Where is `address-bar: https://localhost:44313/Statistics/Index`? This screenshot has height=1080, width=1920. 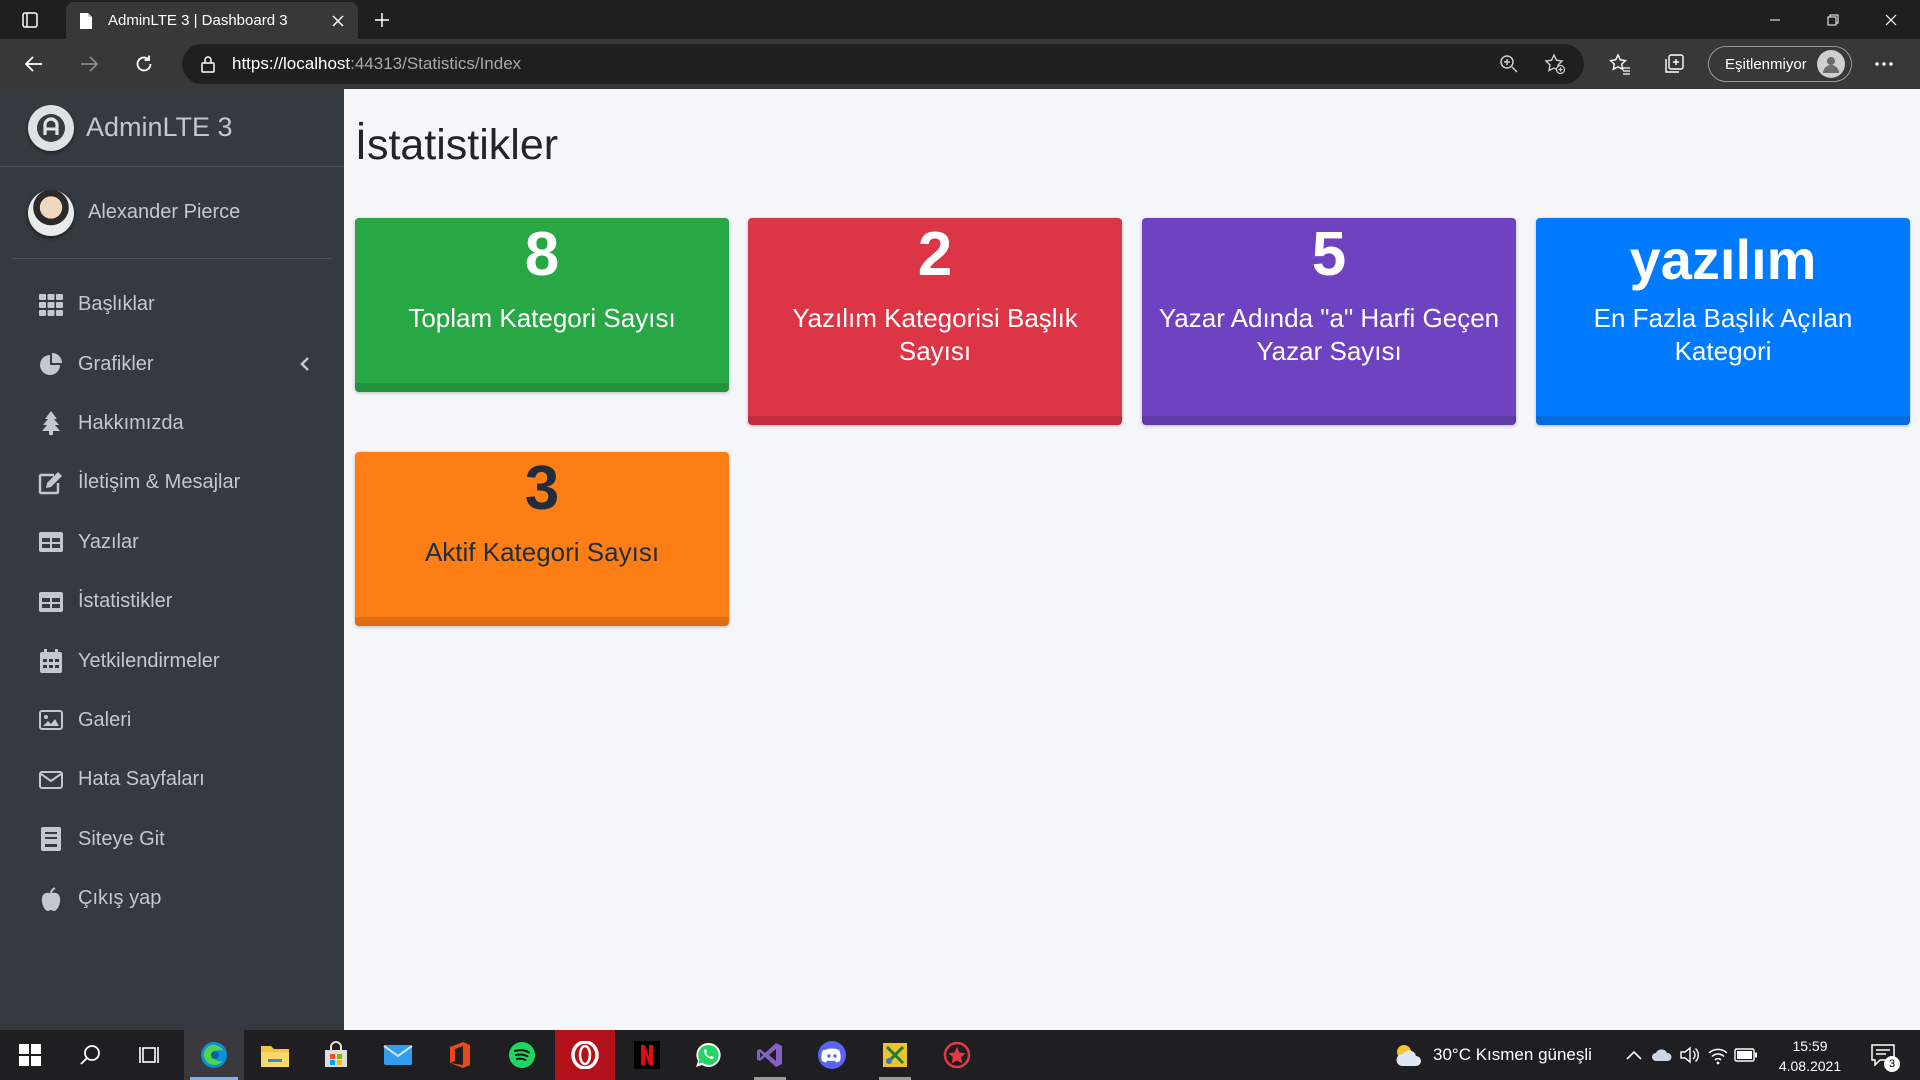
address-bar: https://localhost:44313/Statistics/Index is located at coordinates (883, 64).